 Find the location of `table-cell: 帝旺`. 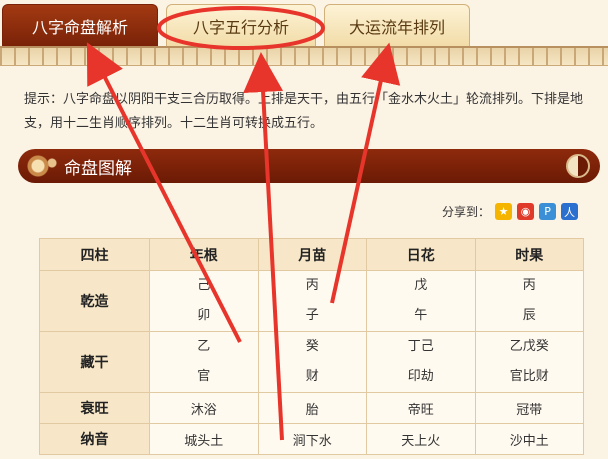

table-cell: 帝旺 is located at coordinates (421, 408).